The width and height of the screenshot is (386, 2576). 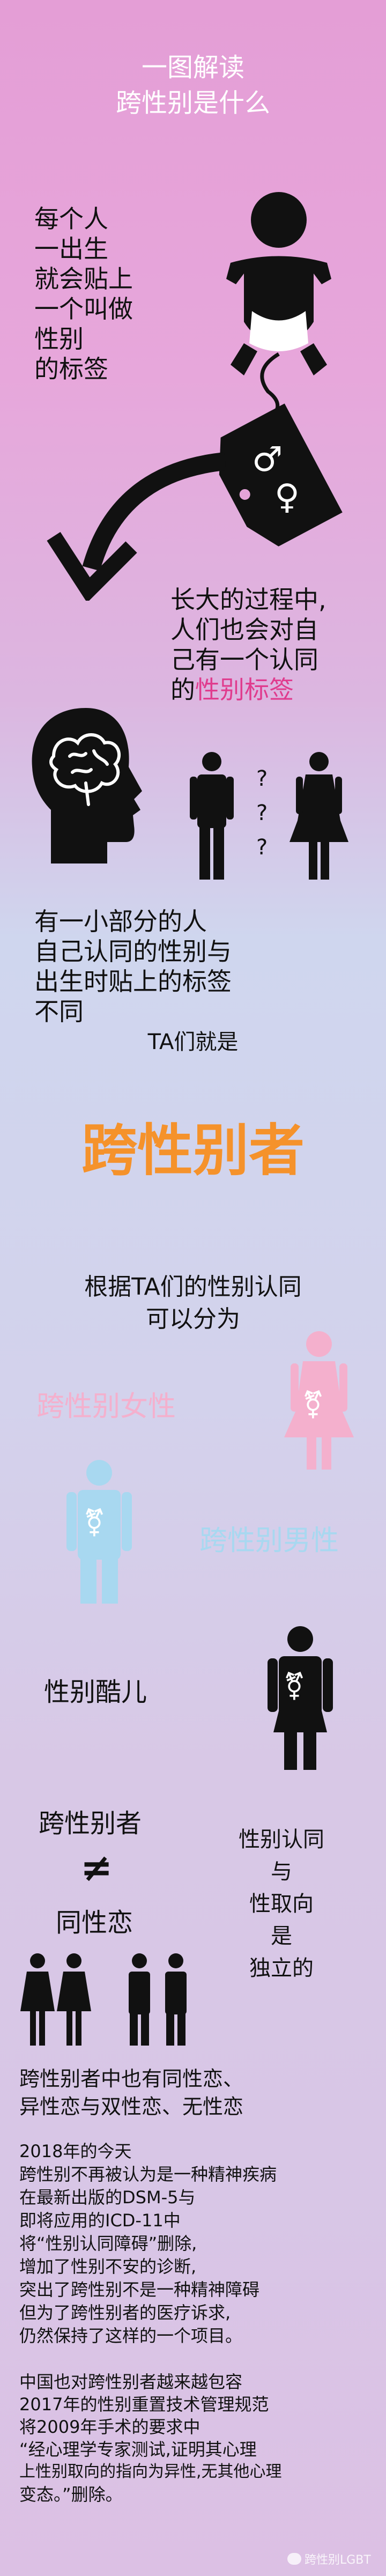 What do you see at coordinates (182, 689) in the screenshot?
I see `growing-prefix: 的` at bounding box center [182, 689].